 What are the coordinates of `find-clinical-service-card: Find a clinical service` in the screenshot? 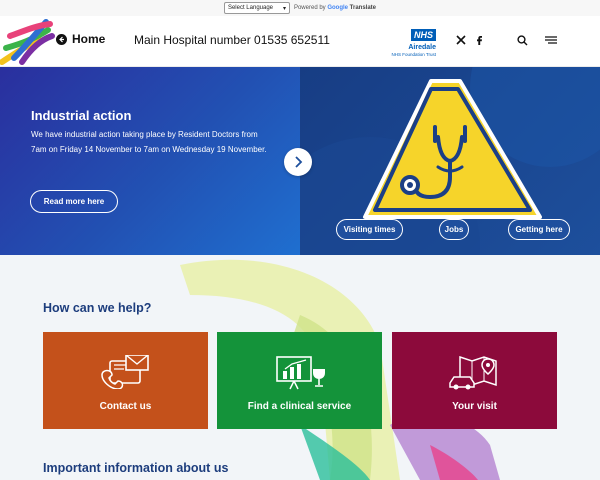 It's located at (299, 380).